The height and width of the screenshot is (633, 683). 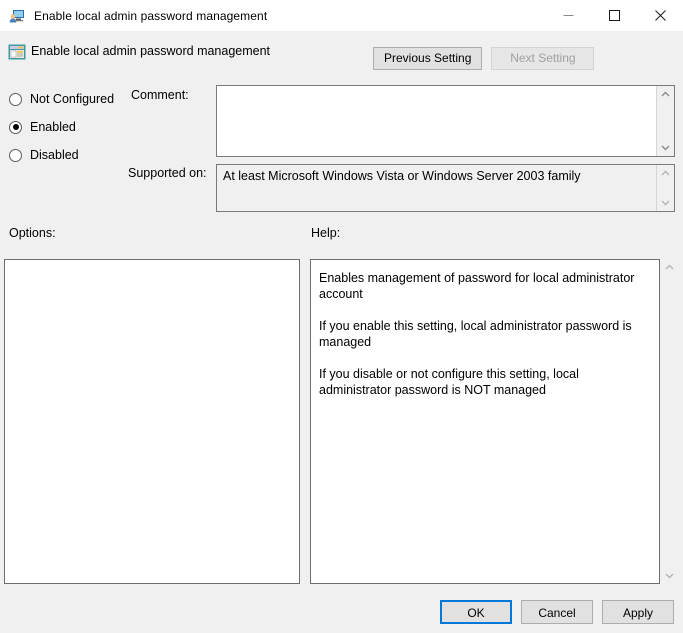 What do you see at coordinates (17, 52) in the screenshot?
I see `policy-setting-icon` at bounding box center [17, 52].